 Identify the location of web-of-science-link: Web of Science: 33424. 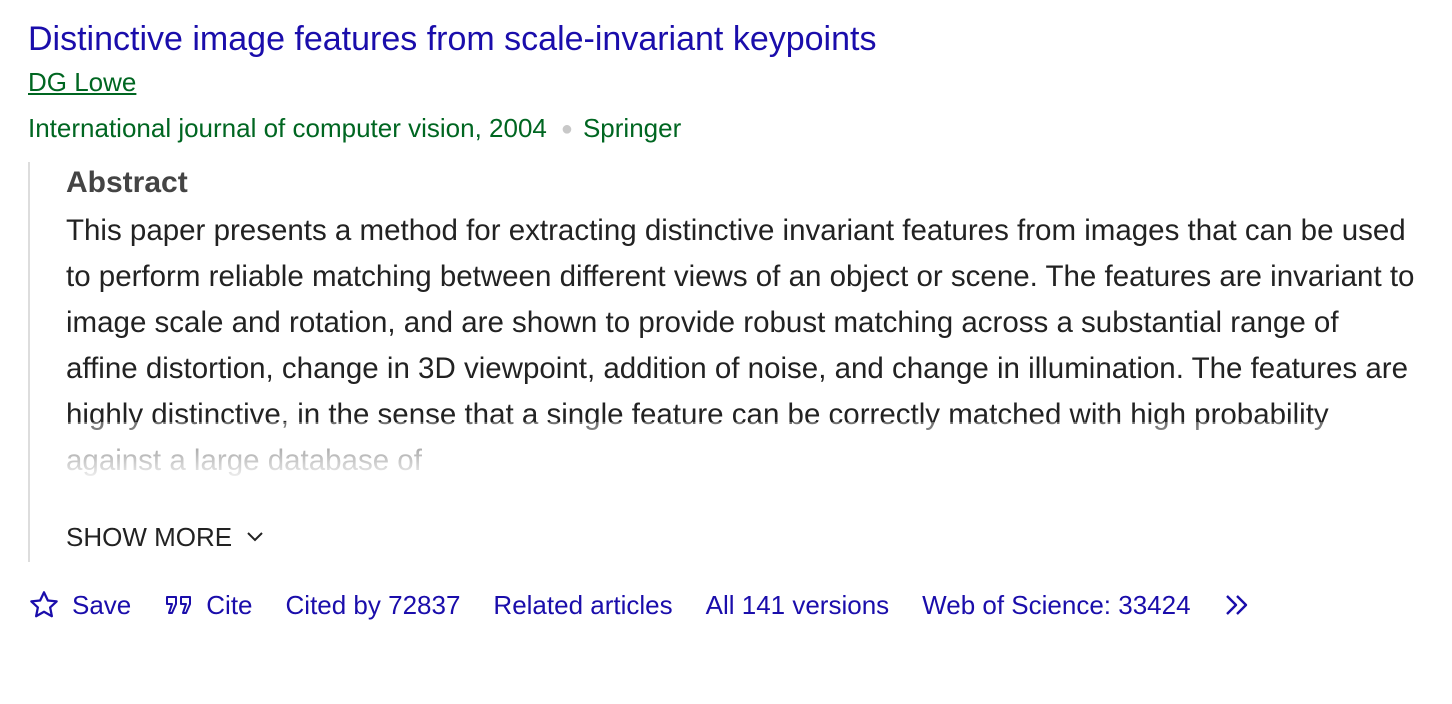
(1056, 605).